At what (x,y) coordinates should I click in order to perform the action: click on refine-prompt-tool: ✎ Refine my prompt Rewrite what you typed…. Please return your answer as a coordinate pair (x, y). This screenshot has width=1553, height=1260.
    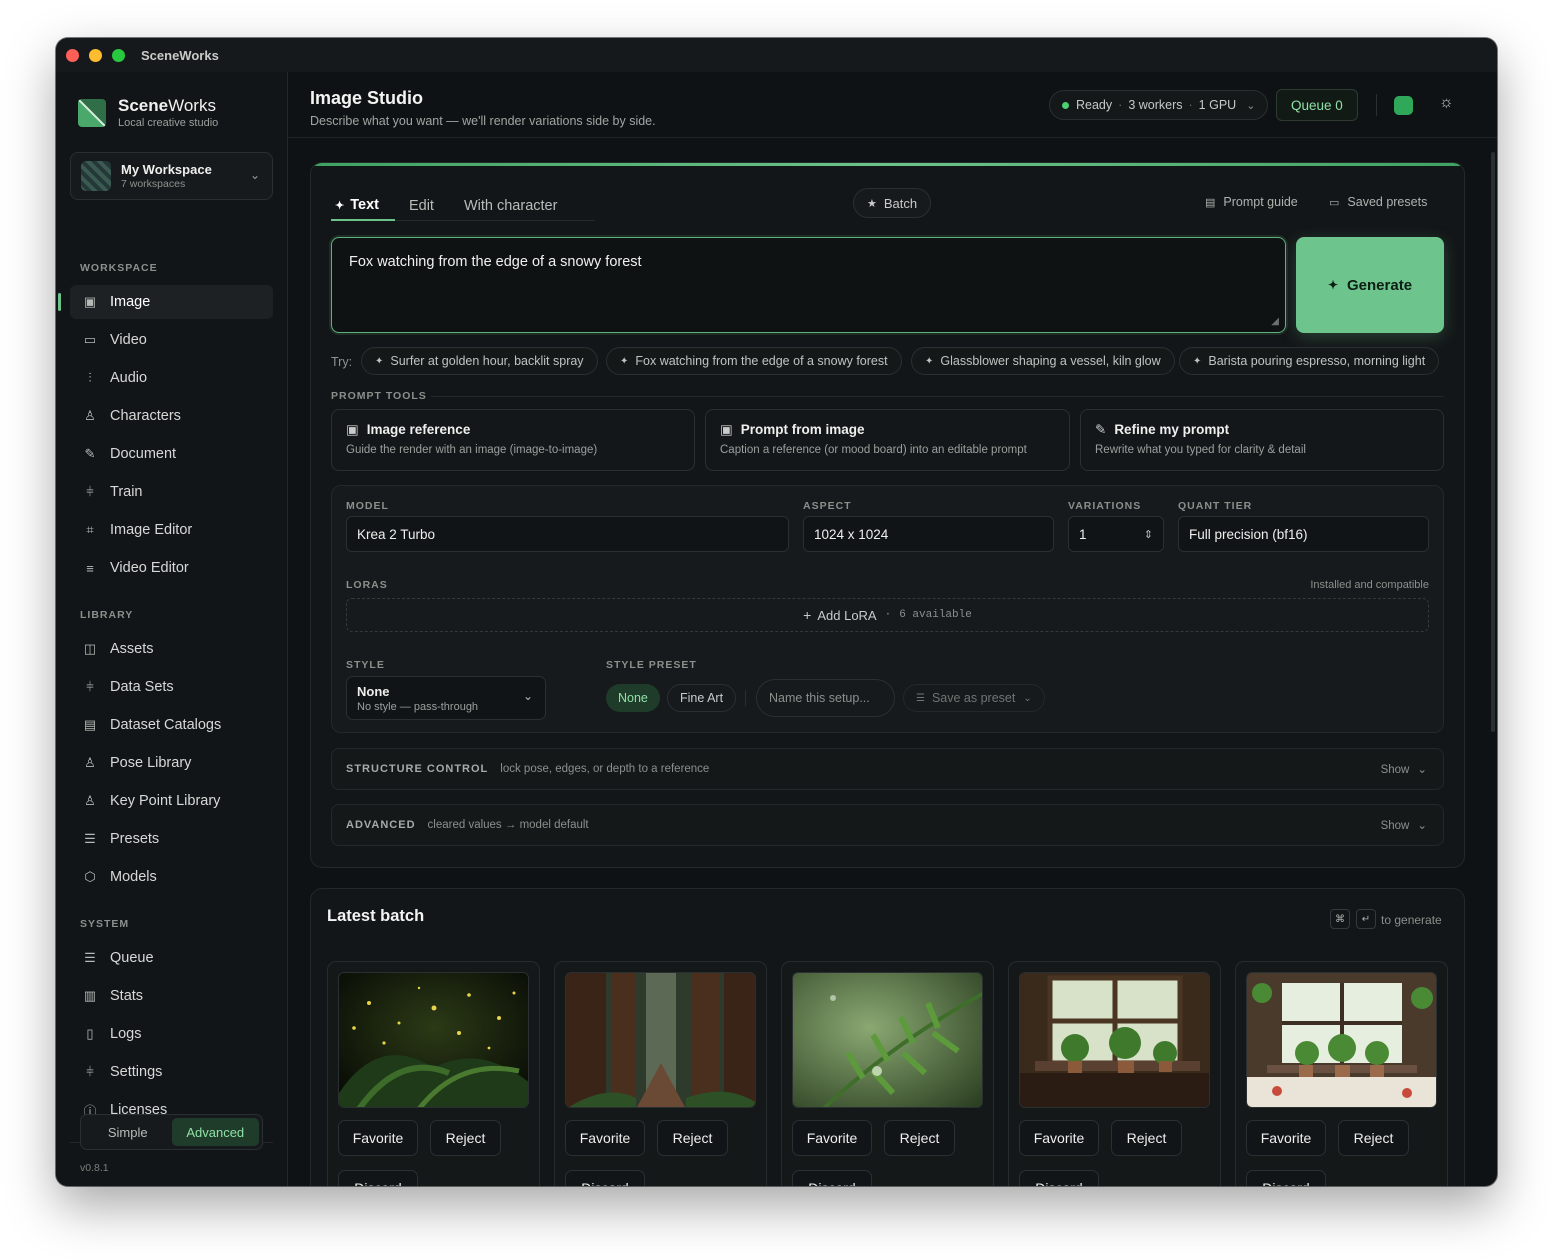
    Looking at the image, I should click on (1262, 440).